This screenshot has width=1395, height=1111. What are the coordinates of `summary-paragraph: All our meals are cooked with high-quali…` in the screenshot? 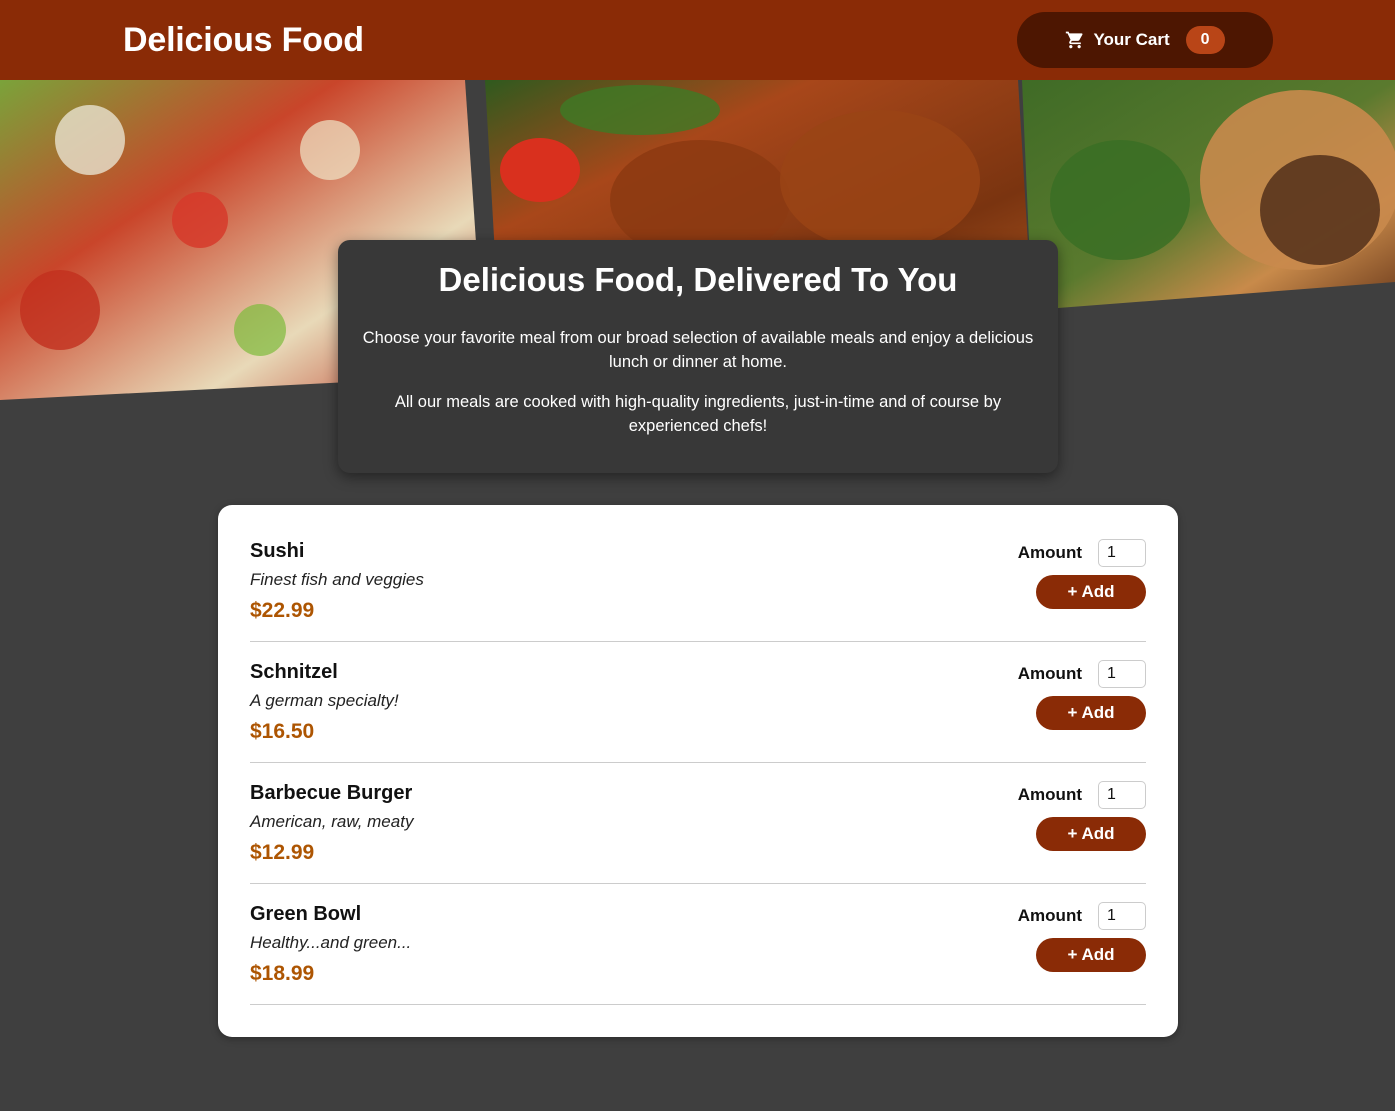 It's located at (698, 414).